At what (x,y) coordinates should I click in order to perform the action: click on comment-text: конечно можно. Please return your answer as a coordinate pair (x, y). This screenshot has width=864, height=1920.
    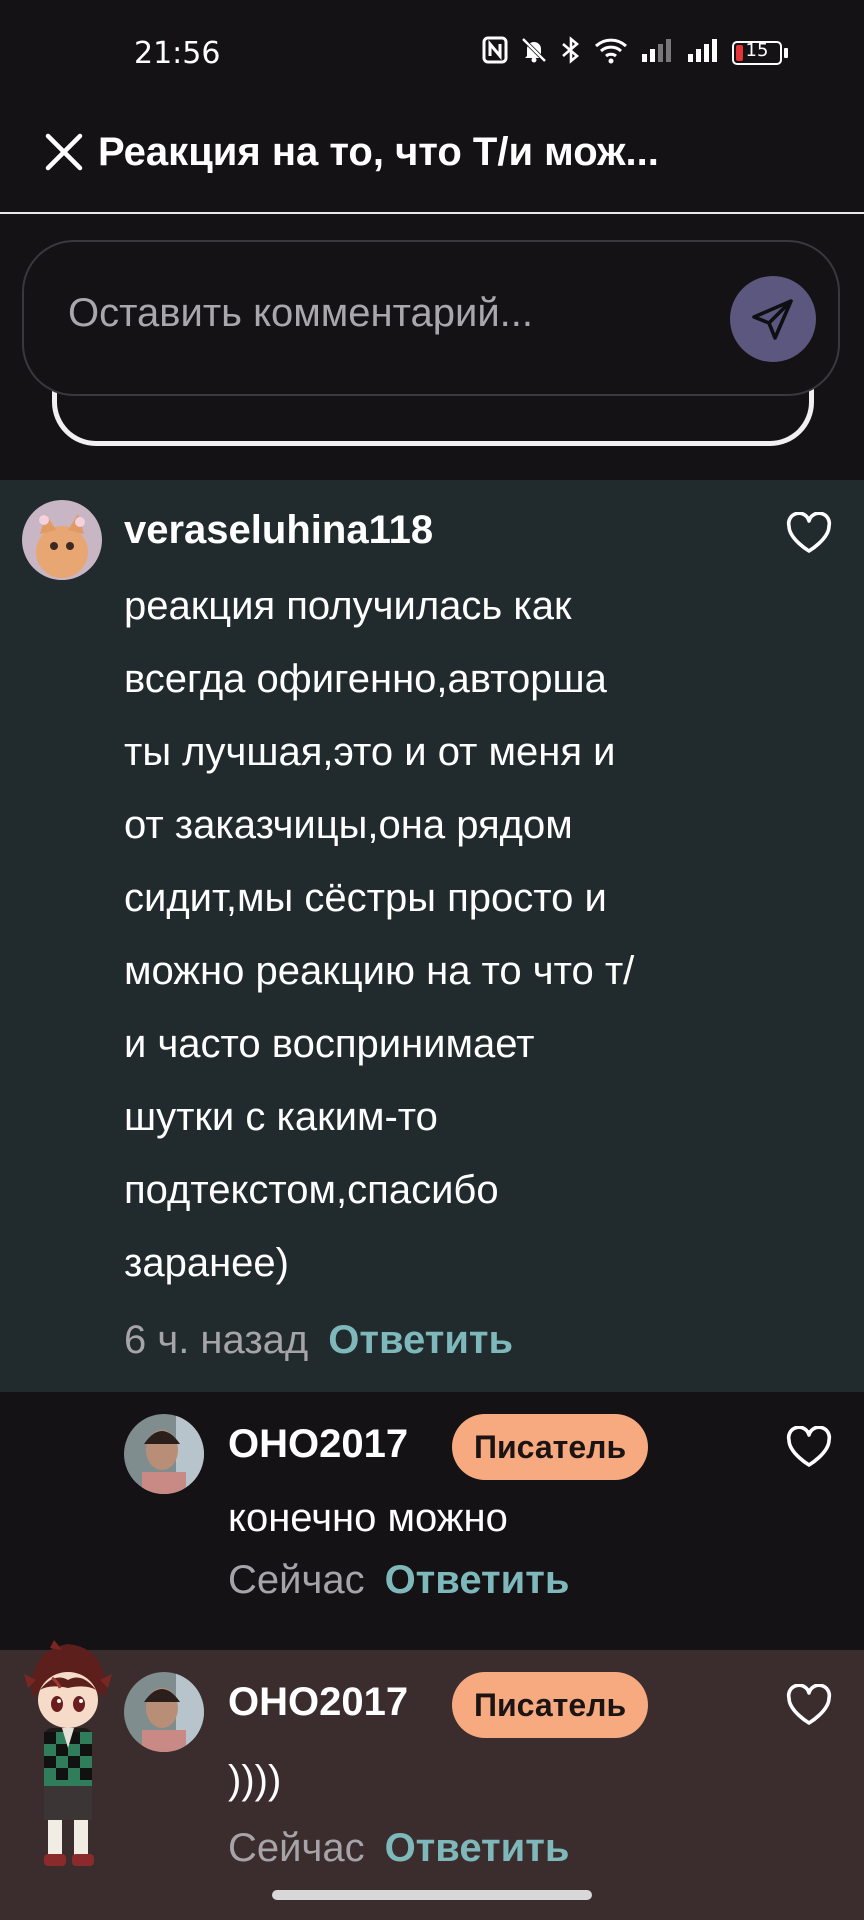
    Looking at the image, I should click on (368, 1518).